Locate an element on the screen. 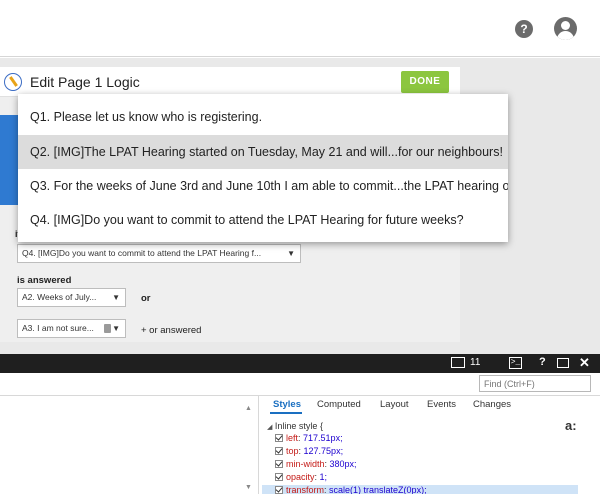 This screenshot has width=600, height=494. collapse-triangle-icon: ◢ is located at coordinates (269, 427).